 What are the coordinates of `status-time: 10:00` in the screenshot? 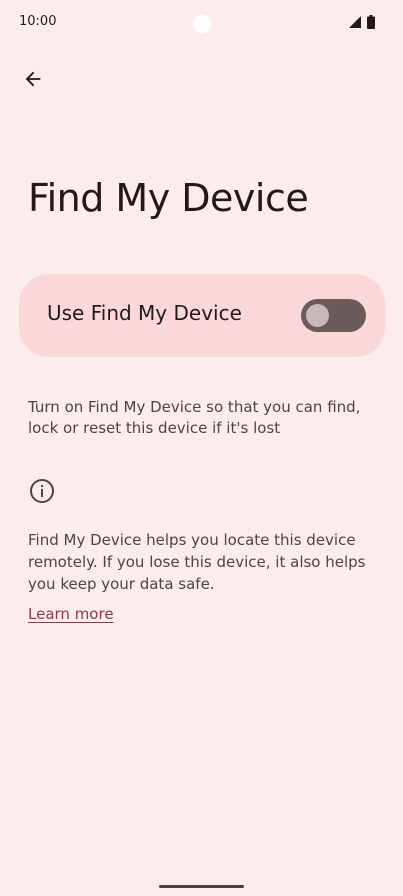 It's located at (38, 21).